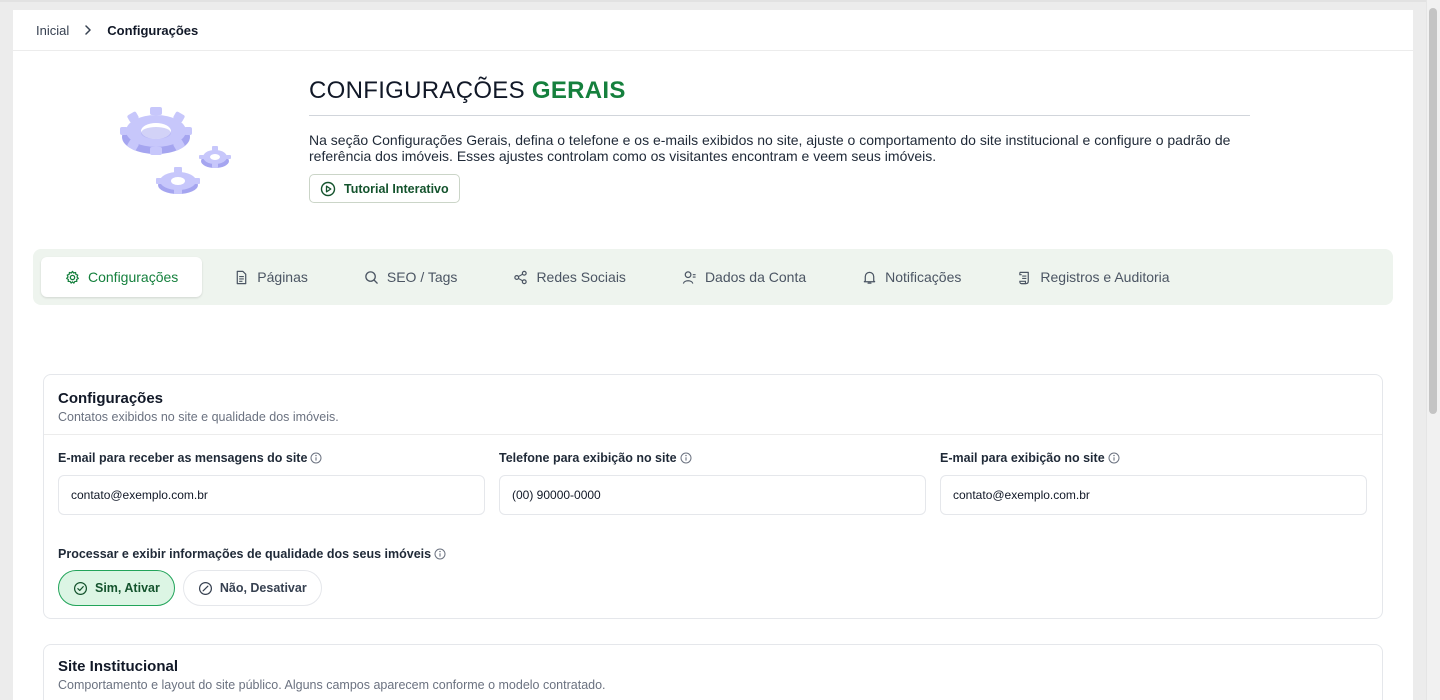 The width and height of the screenshot is (1440, 700). I want to click on quality-choice-group: Sim, Ativar Não, Desativar, so click(713, 588).